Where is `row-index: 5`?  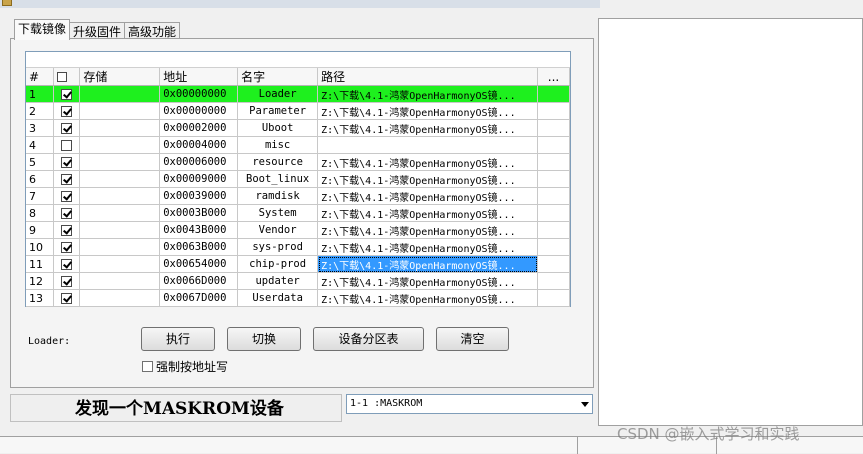 row-index: 5 is located at coordinates (40, 162).